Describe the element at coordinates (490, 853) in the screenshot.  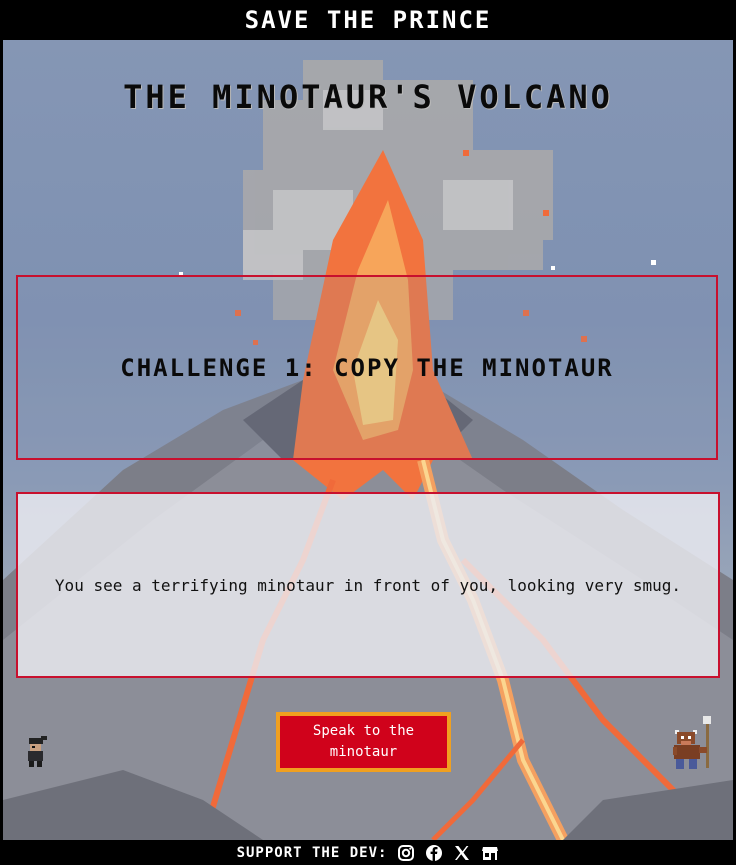
I see `store-icon` at that location.